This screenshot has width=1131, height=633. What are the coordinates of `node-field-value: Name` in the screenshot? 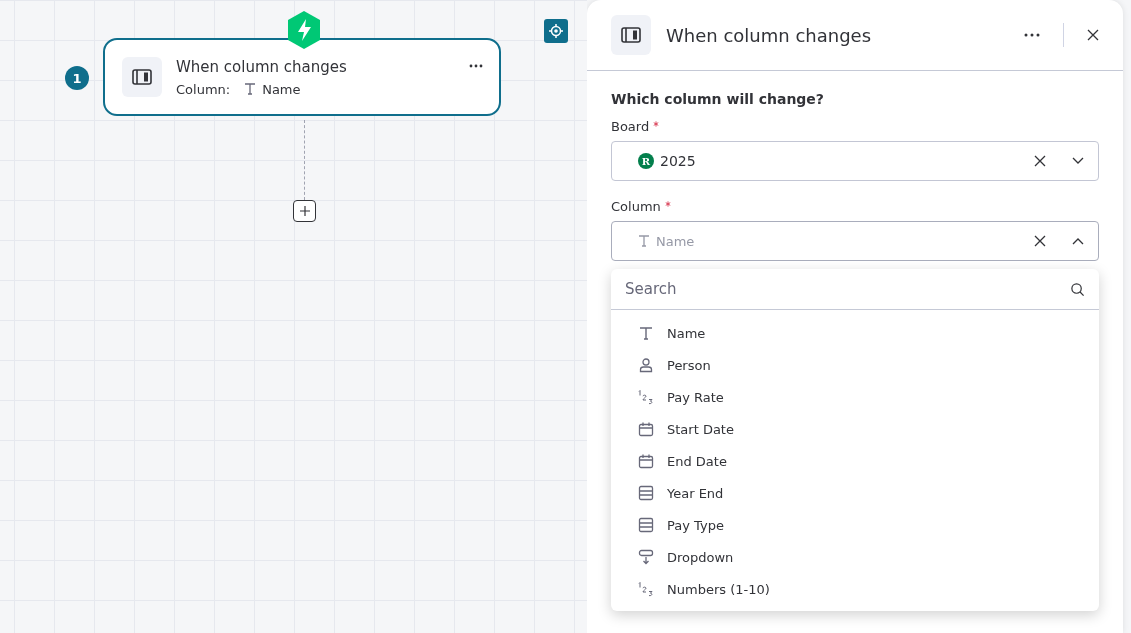 It's located at (281, 89).